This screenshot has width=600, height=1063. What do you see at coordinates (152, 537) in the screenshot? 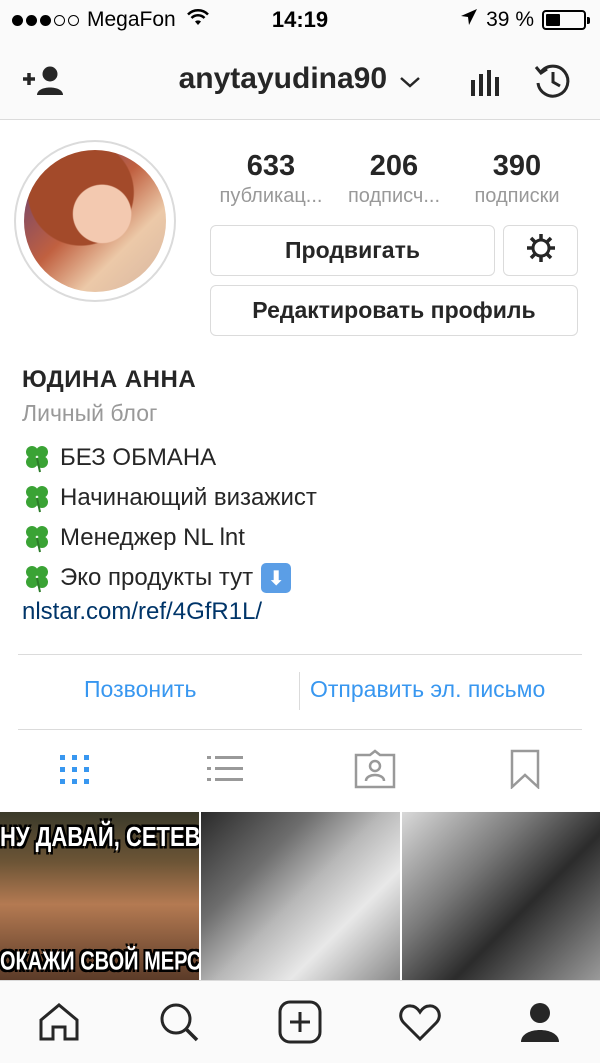
I see `bio-text: Менеджер NL lnt` at bounding box center [152, 537].